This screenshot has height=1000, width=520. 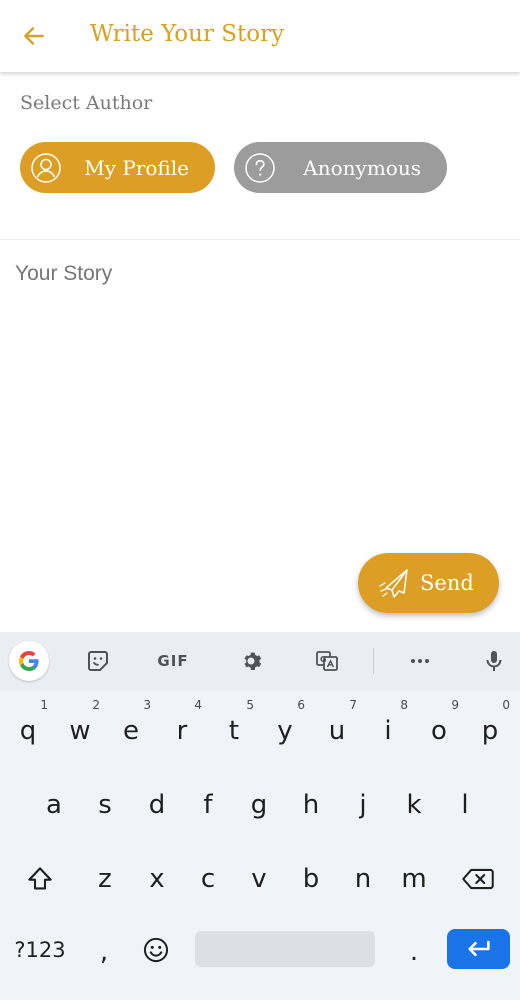 What do you see at coordinates (46, 168) in the screenshot?
I see `user-circle-icon` at bounding box center [46, 168].